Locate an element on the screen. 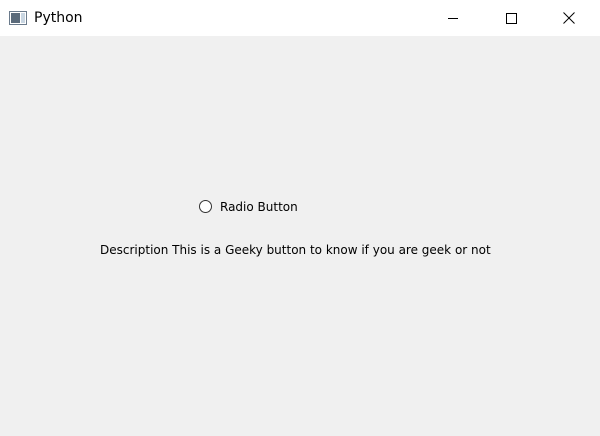  minimize-button is located at coordinates (453, 18).